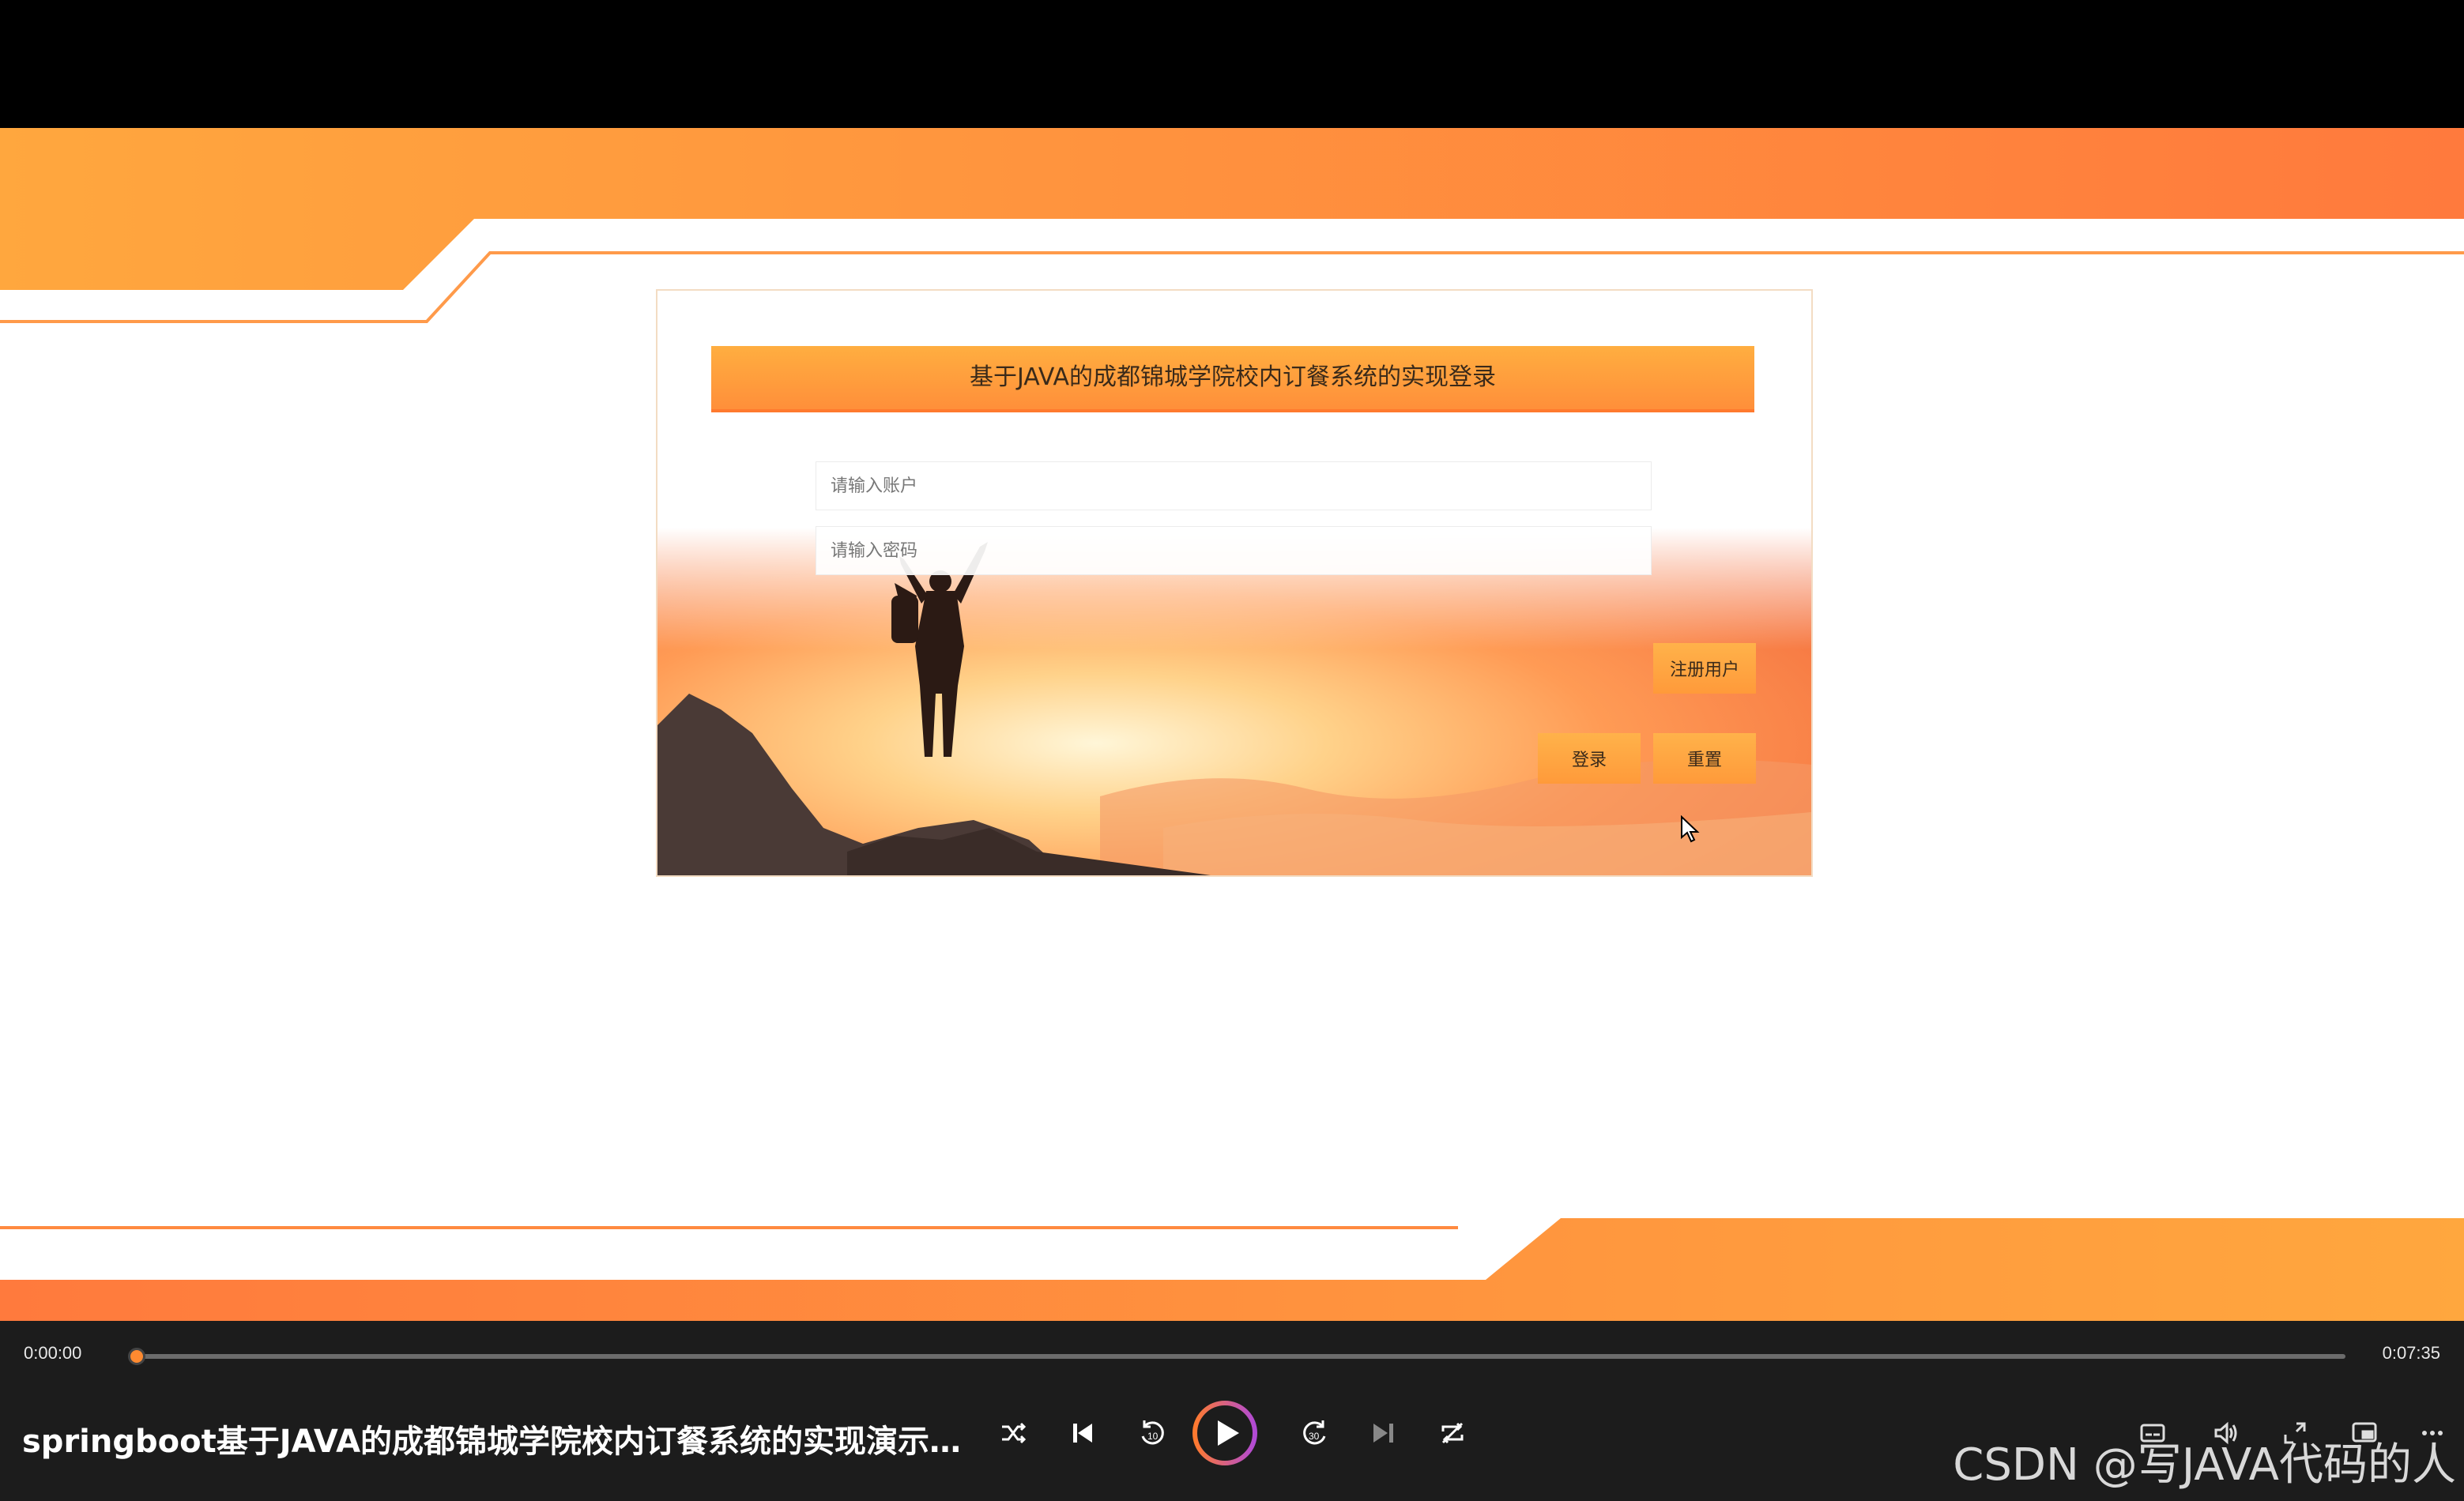  Describe the element at coordinates (1225, 1433) in the screenshot. I see `play-icon` at that location.